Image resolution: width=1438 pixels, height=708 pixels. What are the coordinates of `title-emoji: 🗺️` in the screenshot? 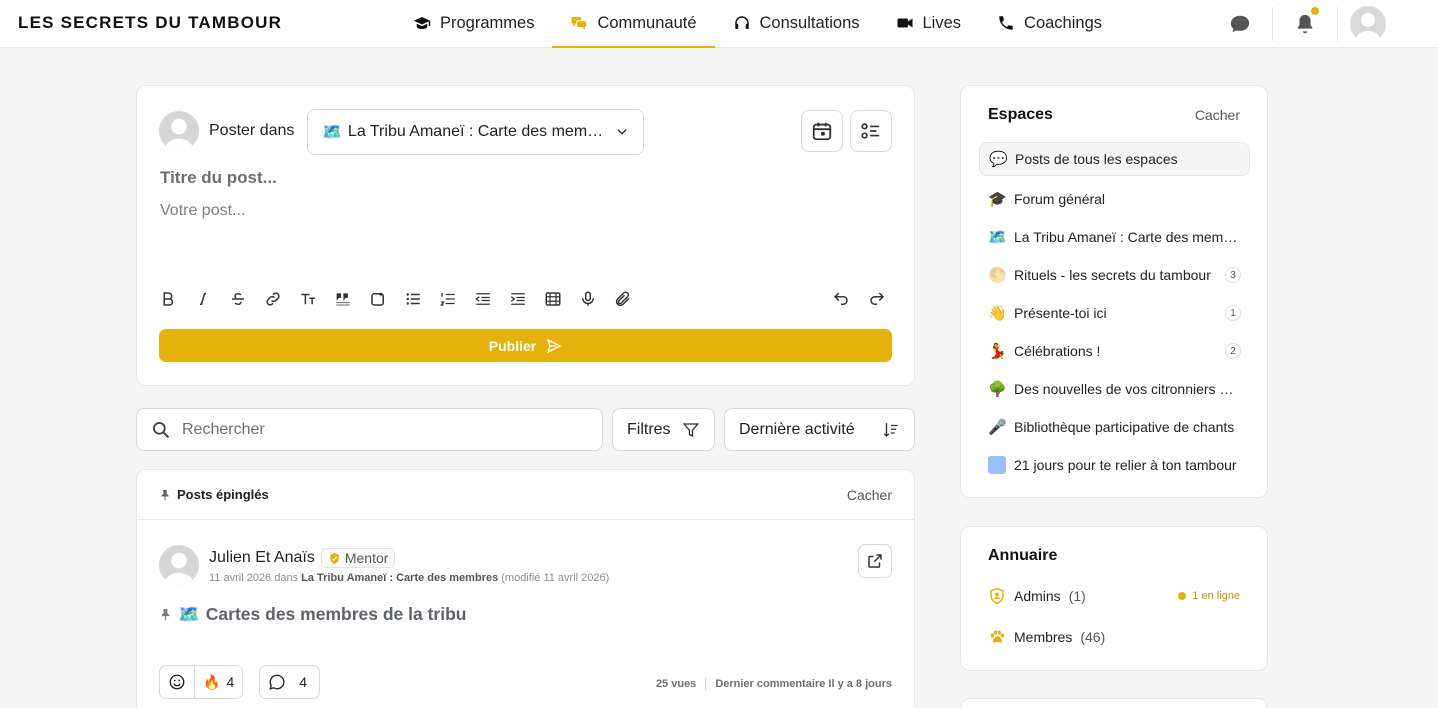 It's located at (189, 614).